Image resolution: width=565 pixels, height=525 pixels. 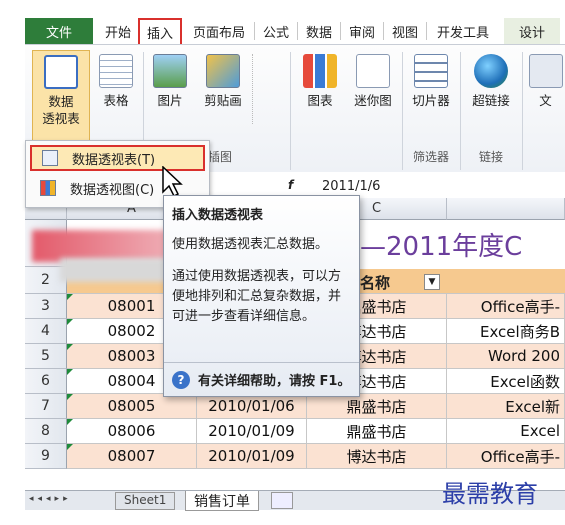 I want to click on filter-dropdown-icon: ▼, so click(x=432, y=282).